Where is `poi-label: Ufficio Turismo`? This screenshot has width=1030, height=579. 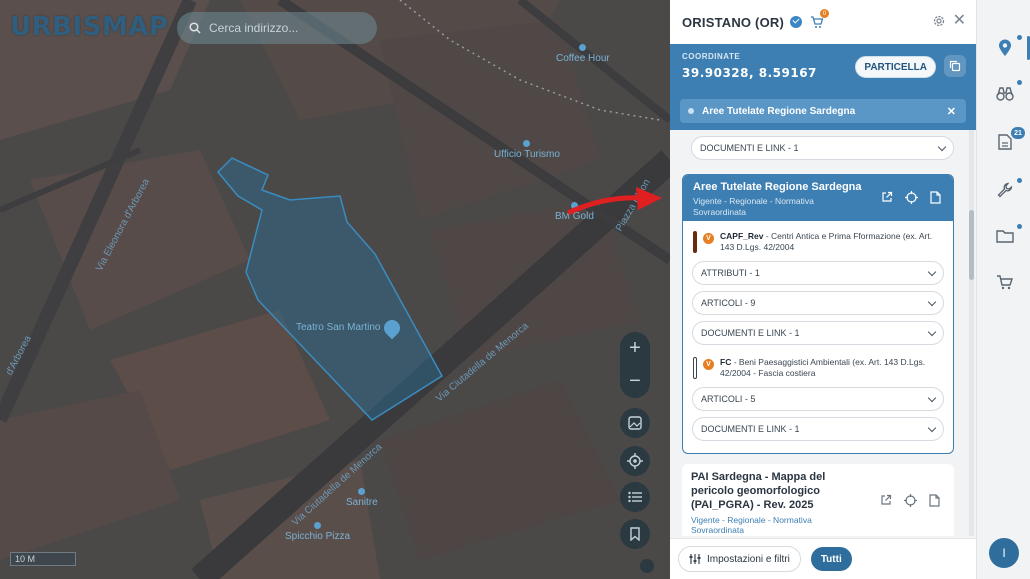
poi-label: Ufficio Turismo is located at coordinates (527, 154).